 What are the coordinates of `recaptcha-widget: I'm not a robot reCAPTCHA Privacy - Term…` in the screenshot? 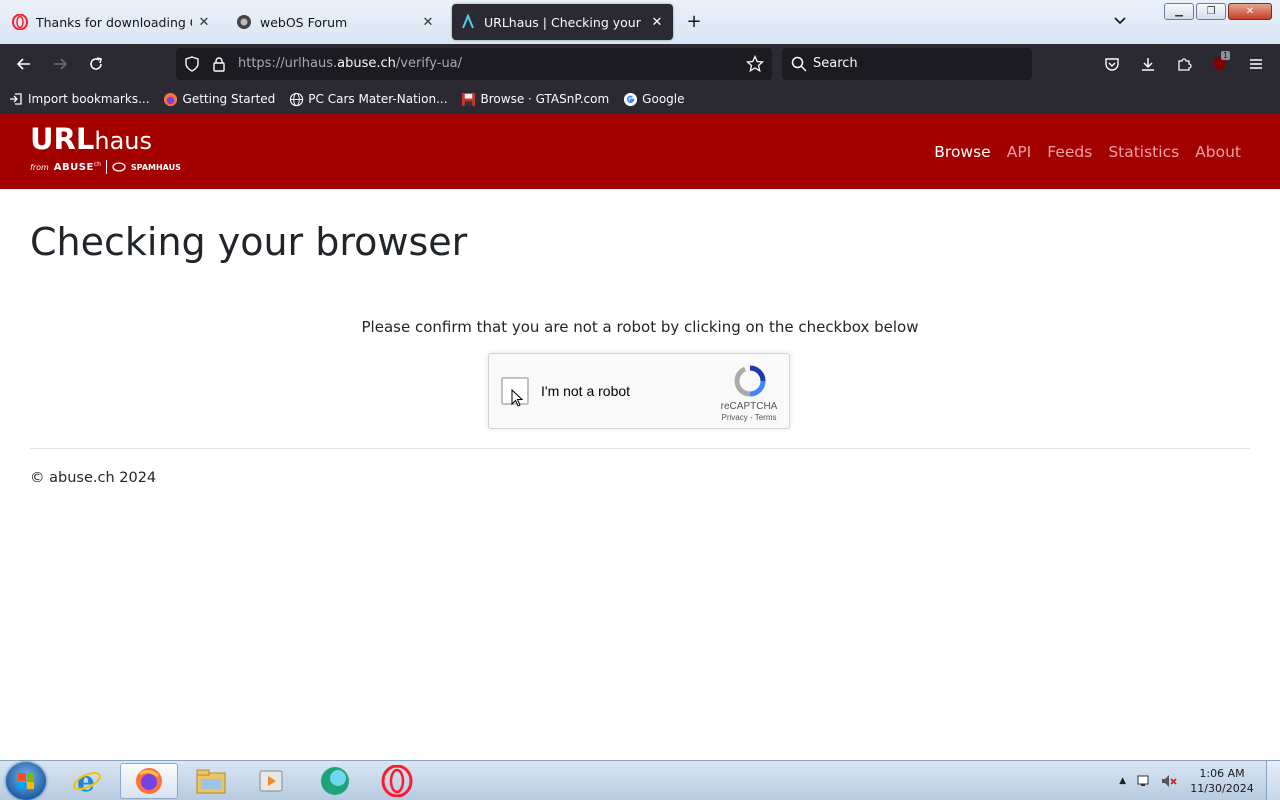 It's located at (639, 391).